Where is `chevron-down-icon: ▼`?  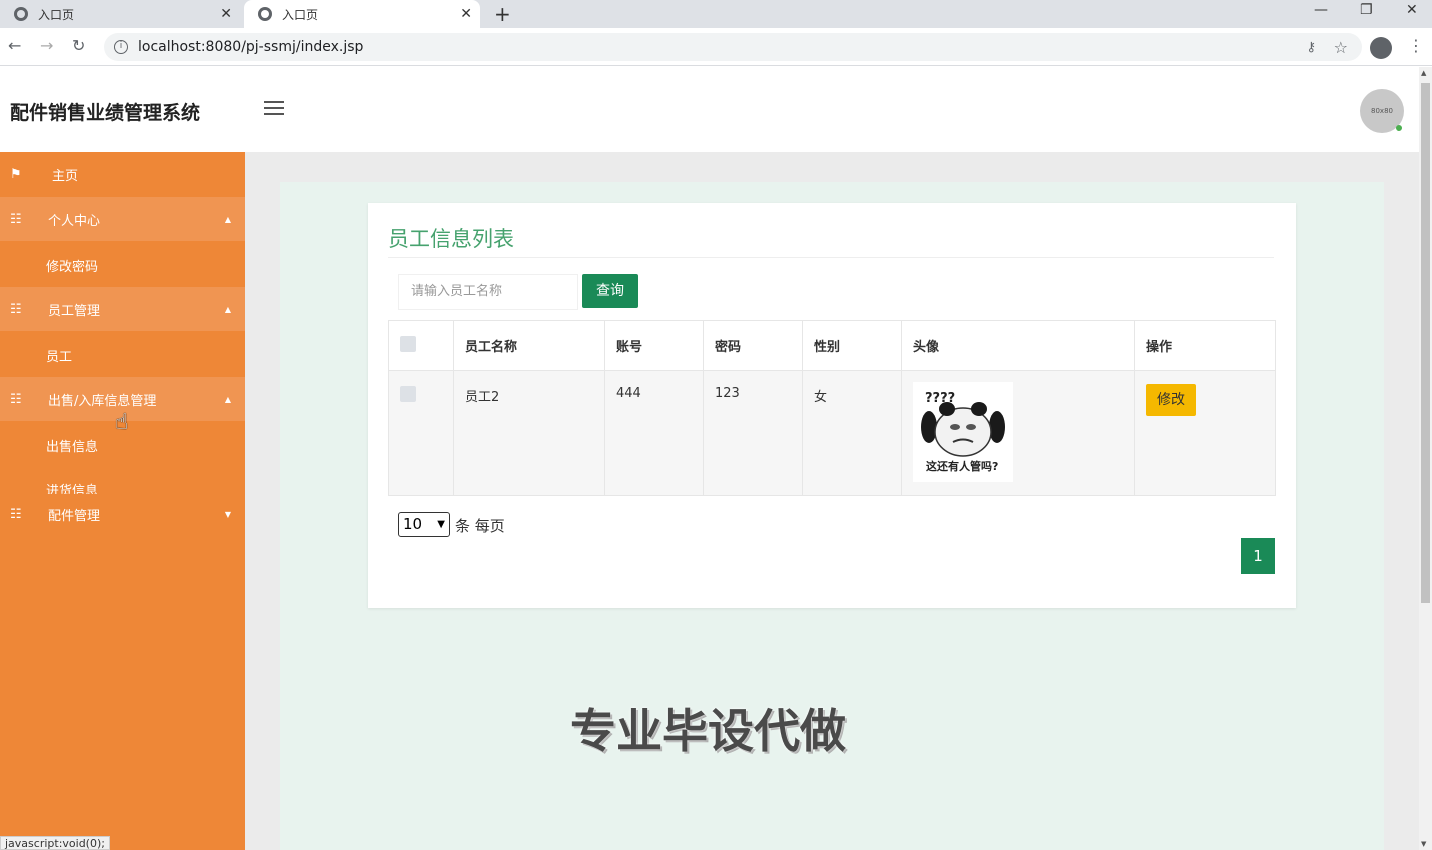 chevron-down-icon: ▼ is located at coordinates (441, 524).